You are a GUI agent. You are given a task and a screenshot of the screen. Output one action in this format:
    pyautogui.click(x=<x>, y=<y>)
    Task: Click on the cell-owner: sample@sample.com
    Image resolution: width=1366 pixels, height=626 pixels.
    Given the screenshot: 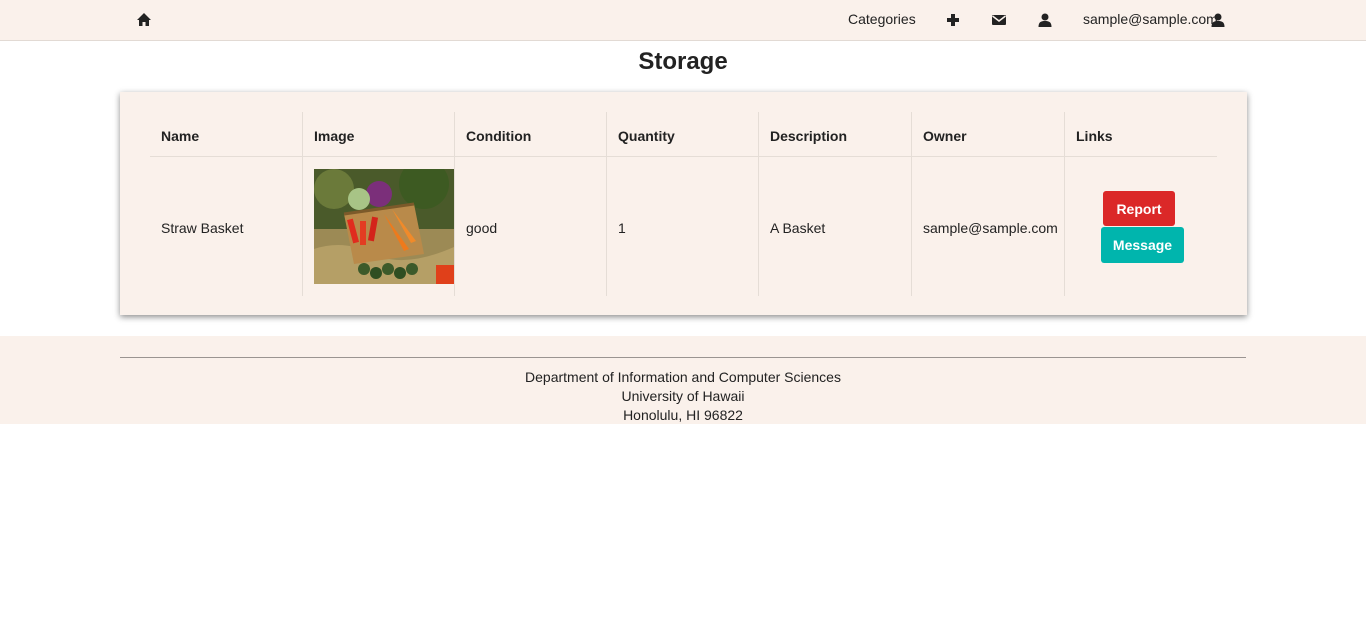 What is the action you would take?
    pyautogui.click(x=990, y=228)
    